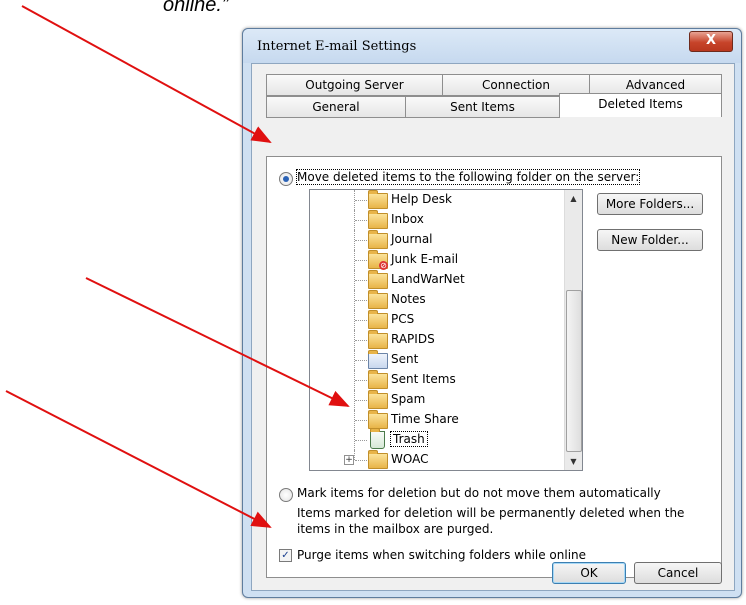 The image size is (746, 605). Describe the element at coordinates (138, 459) in the screenshot. I see `arrow-to-purge-option` at that location.